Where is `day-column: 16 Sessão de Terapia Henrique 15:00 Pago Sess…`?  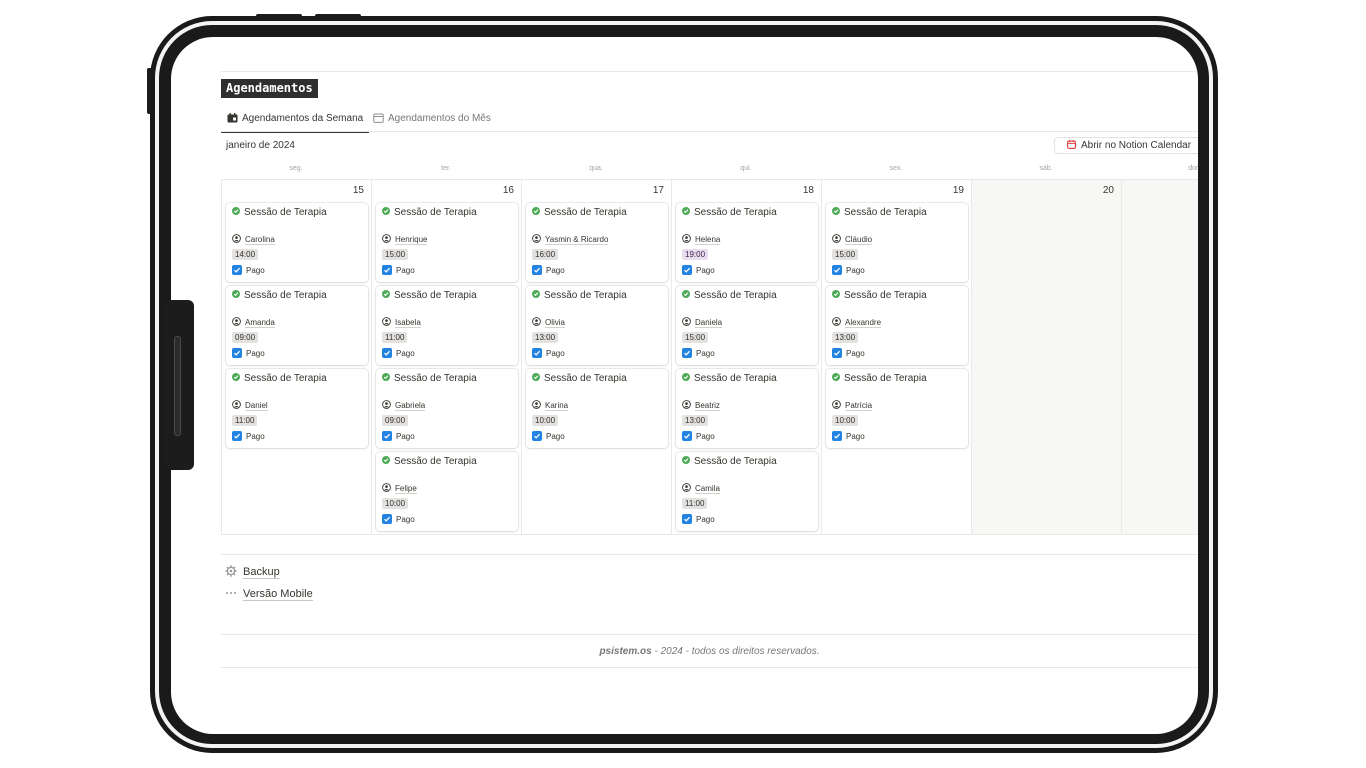
day-column: 16 Sessão de Terapia Henrique 15:00 Pago Sess… is located at coordinates (446, 357).